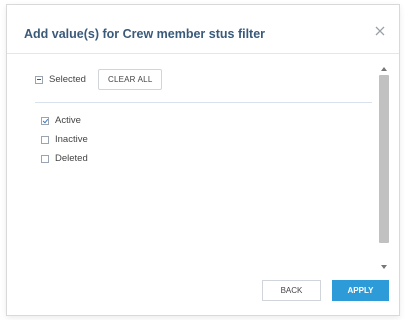  I want to click on selection-toolbar: Selected CLEAR ALL, so click(99, 79).